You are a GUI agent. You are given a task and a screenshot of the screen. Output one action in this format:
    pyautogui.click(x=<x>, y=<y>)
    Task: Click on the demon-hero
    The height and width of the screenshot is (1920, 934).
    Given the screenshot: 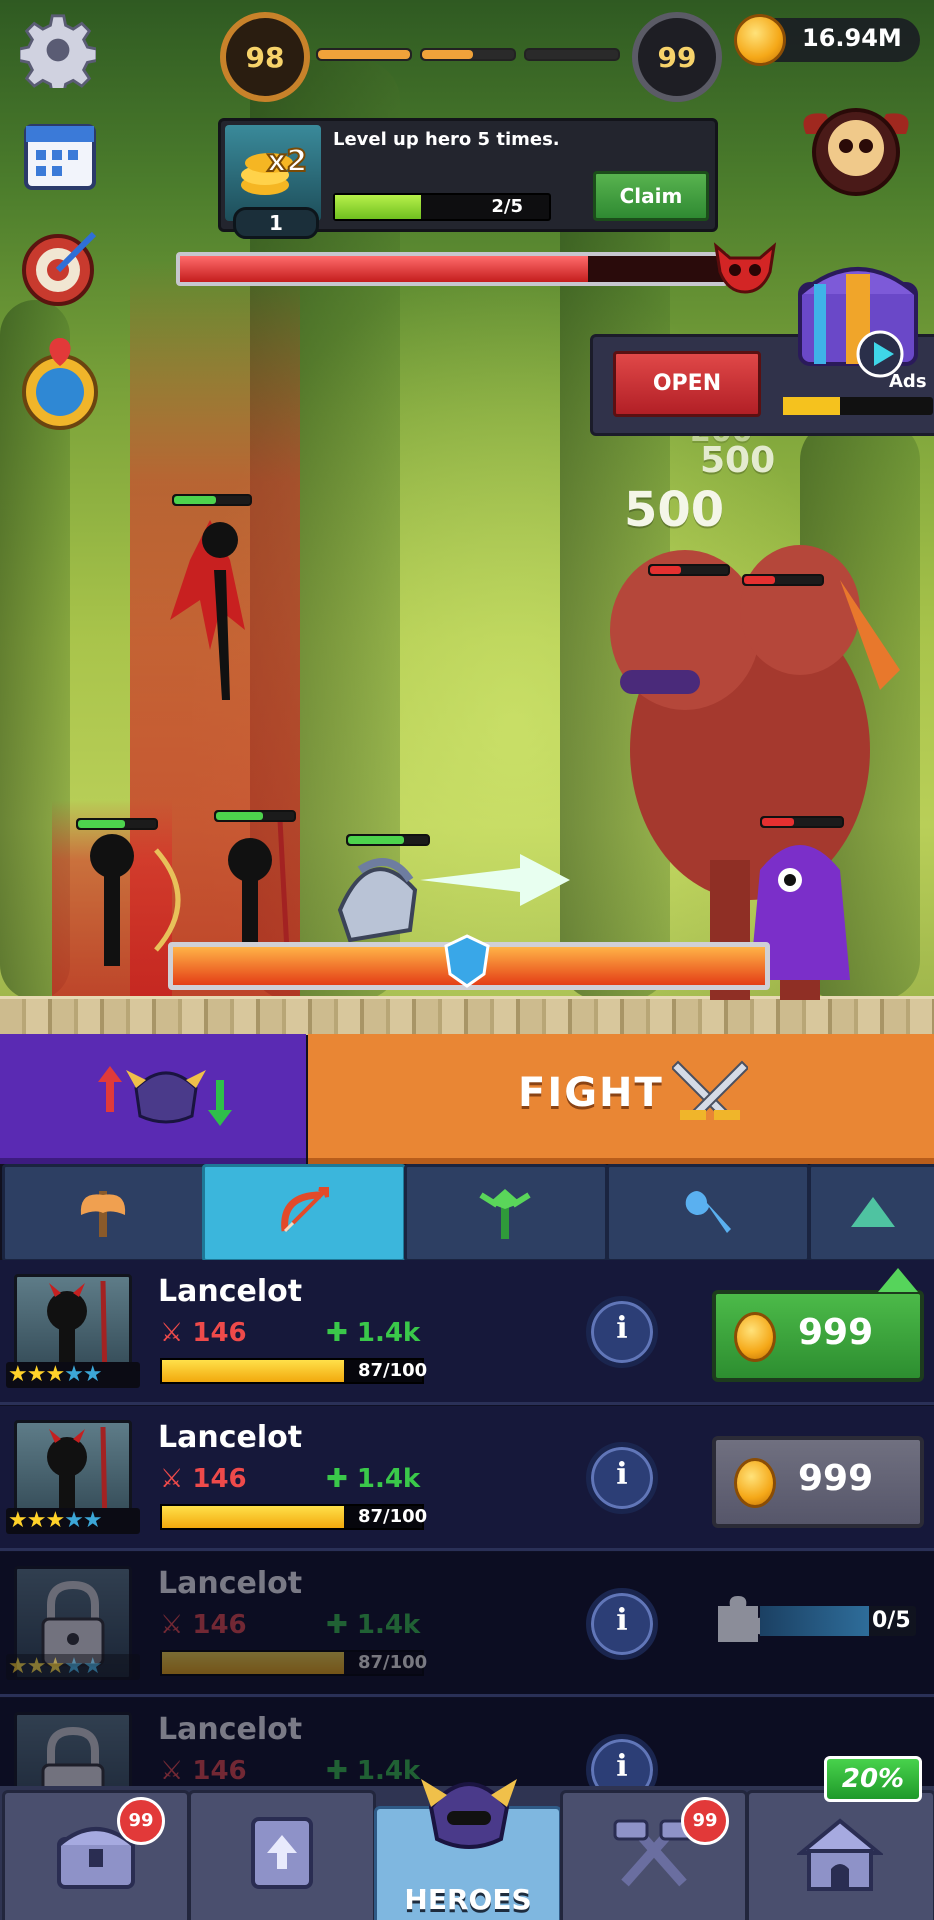 What is the action you would take?
    pyautogui.click(x=207, y=610)
    